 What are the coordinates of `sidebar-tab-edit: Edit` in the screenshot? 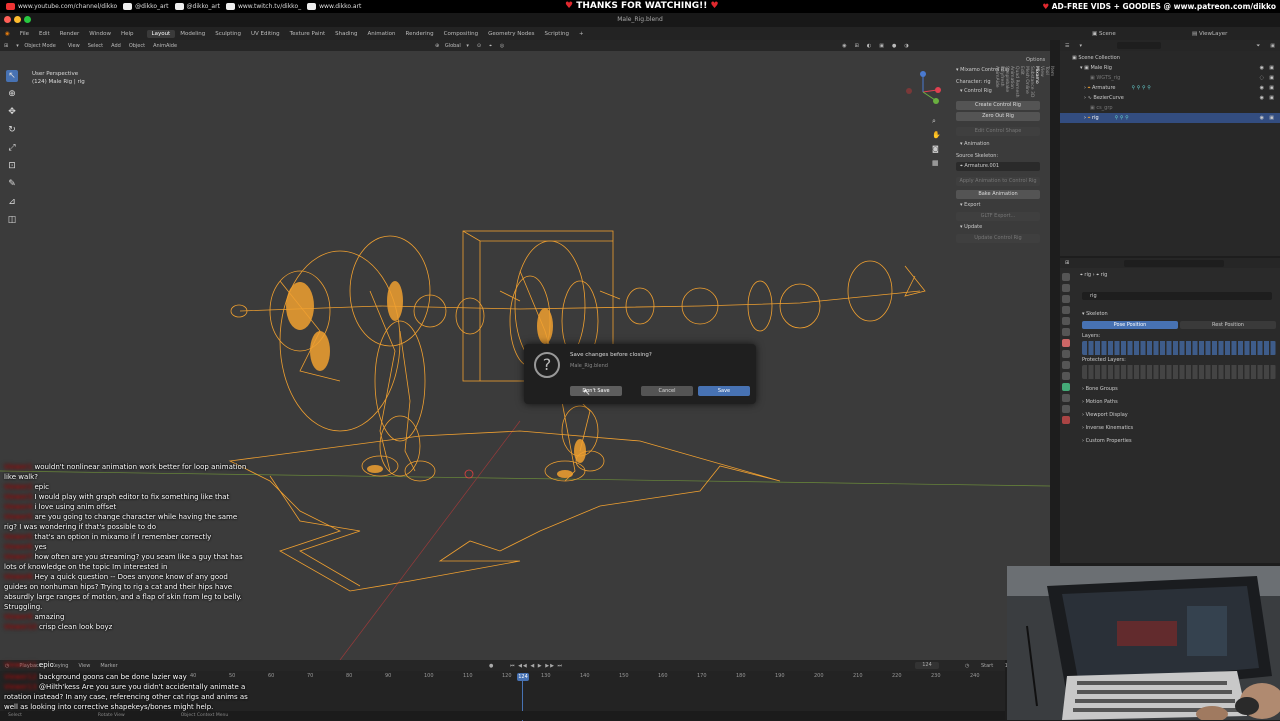 It's located at (1021, 253).